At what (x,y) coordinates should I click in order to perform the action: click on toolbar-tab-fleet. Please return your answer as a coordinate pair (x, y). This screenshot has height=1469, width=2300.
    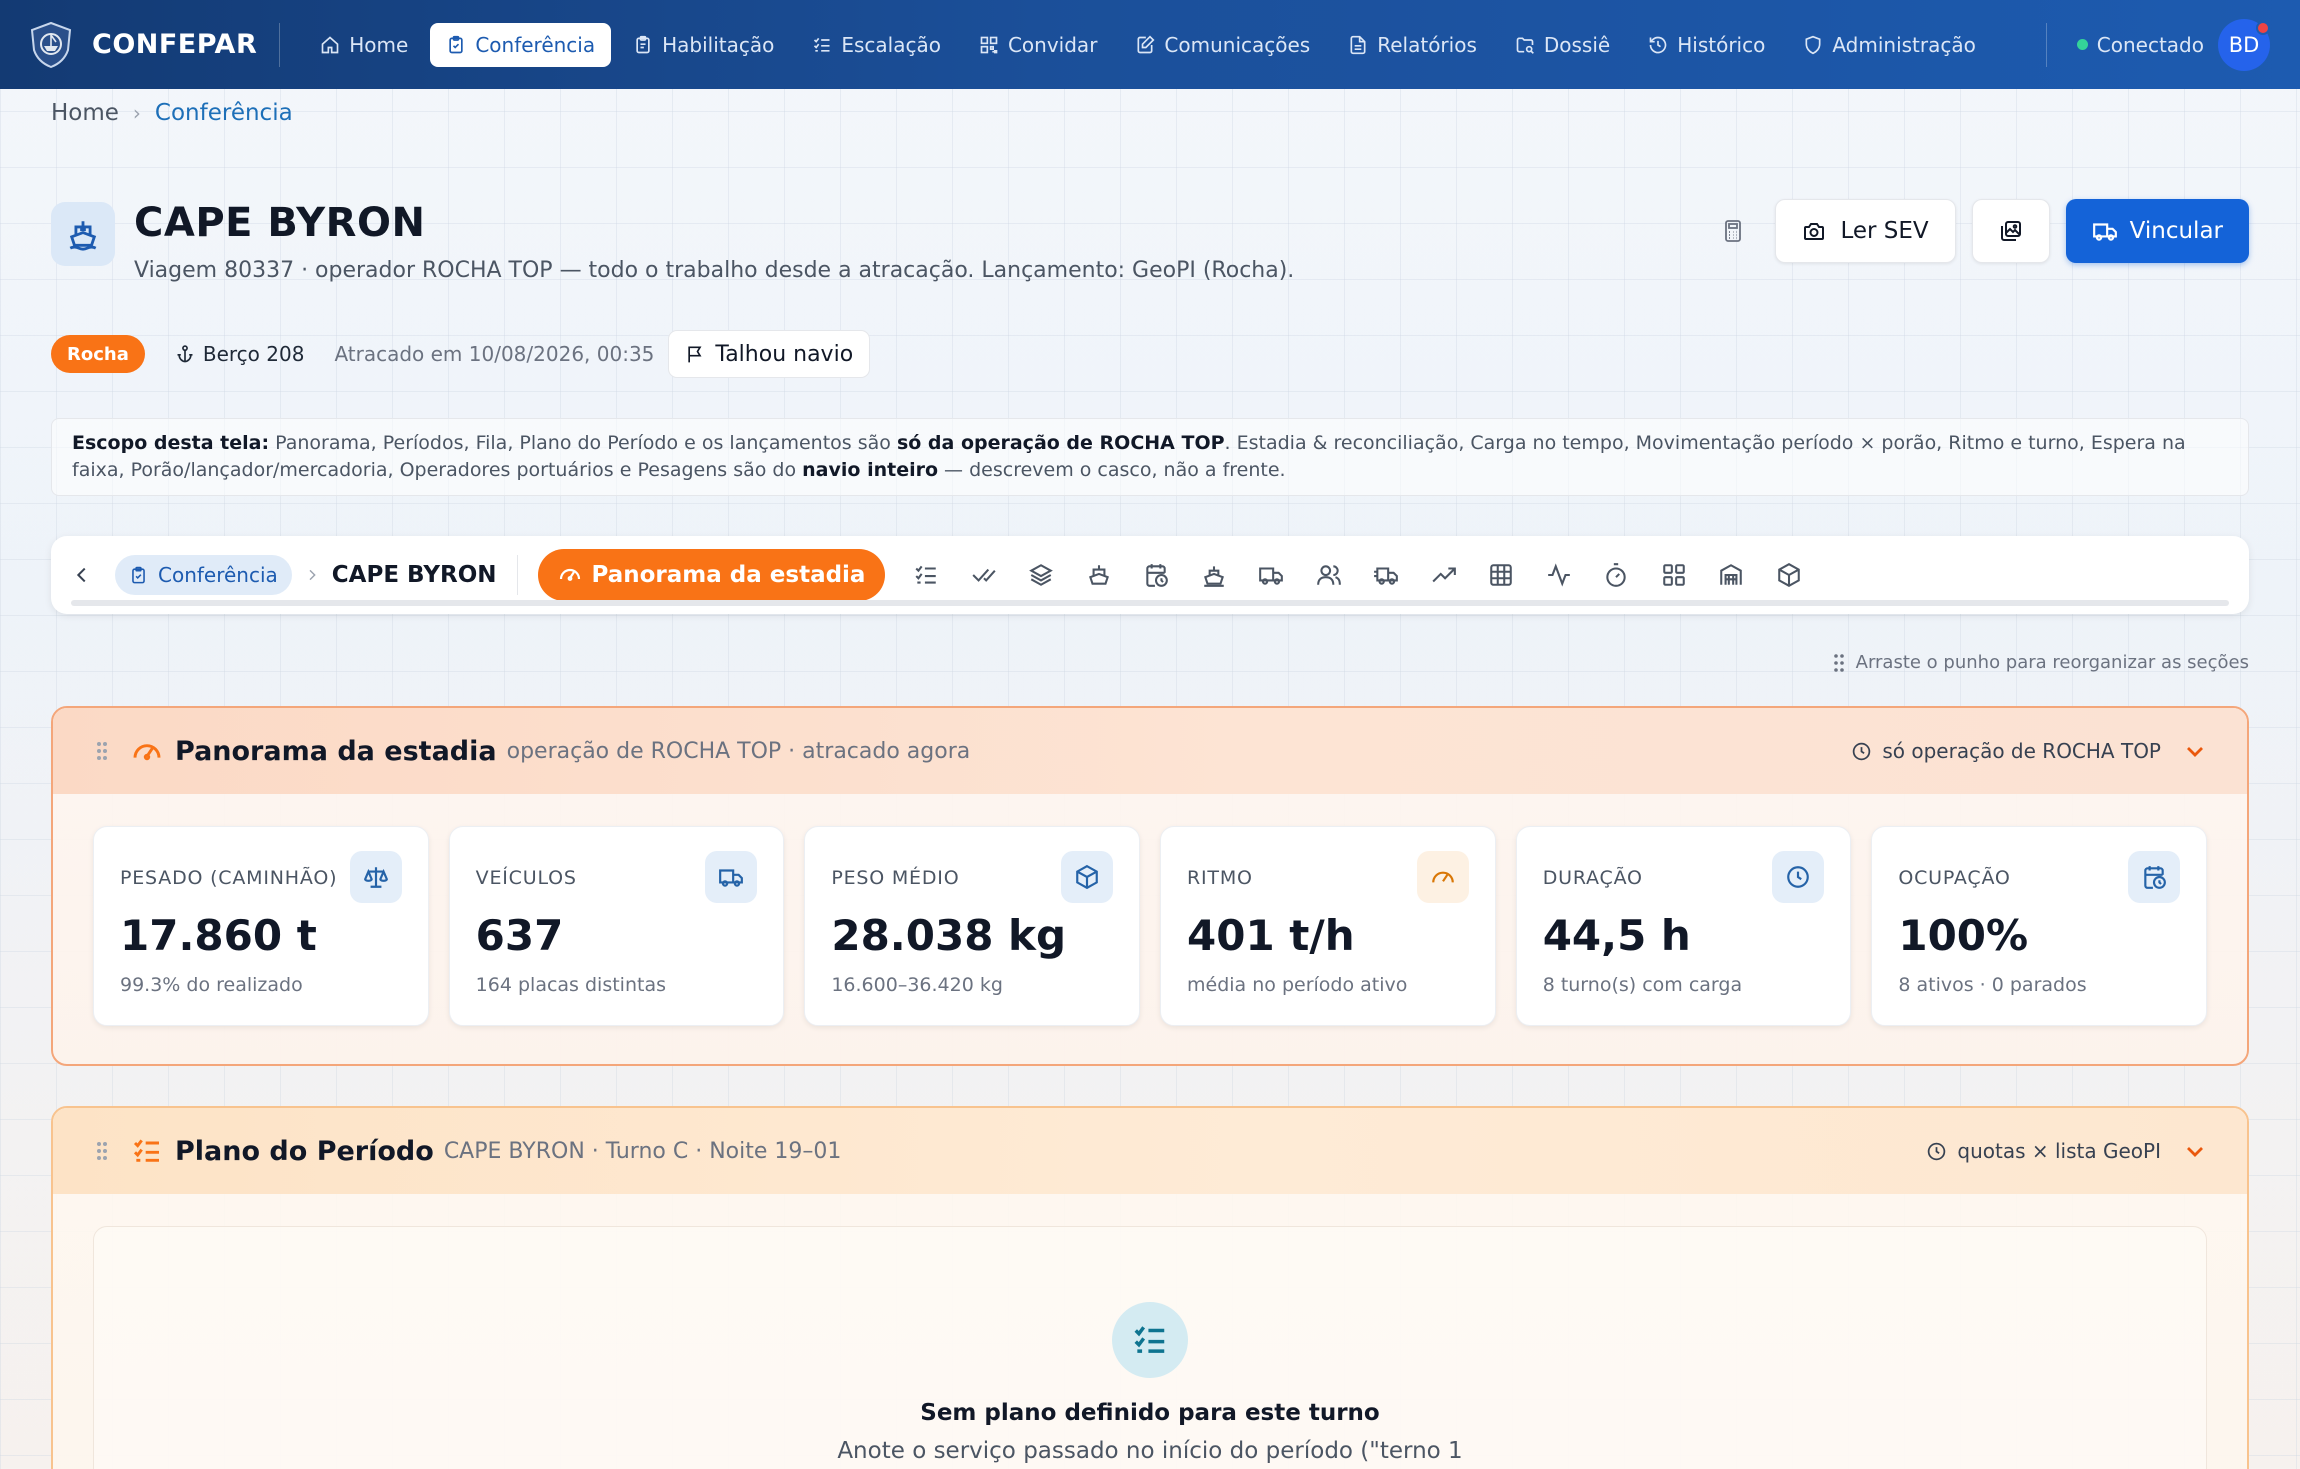
    Looking at the image, I should click on (1386, 575).